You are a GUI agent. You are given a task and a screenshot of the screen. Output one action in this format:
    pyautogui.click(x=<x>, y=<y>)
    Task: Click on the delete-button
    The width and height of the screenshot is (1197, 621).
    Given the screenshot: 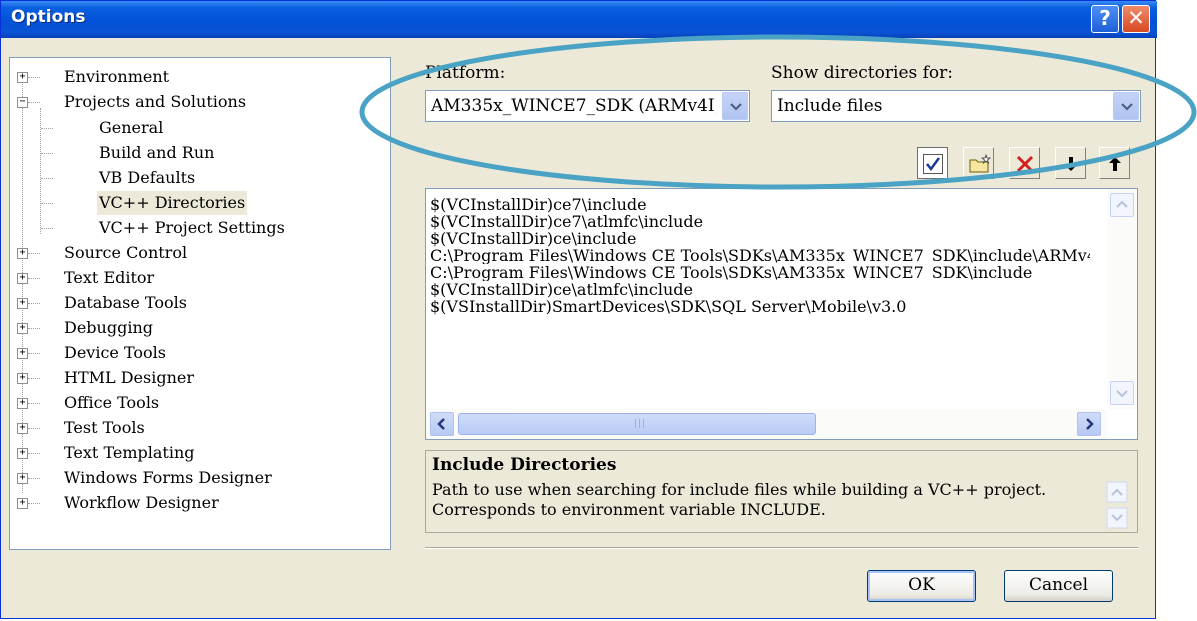 What is the action you would take?
    pyautogui.click(x=1024, y=163)
    